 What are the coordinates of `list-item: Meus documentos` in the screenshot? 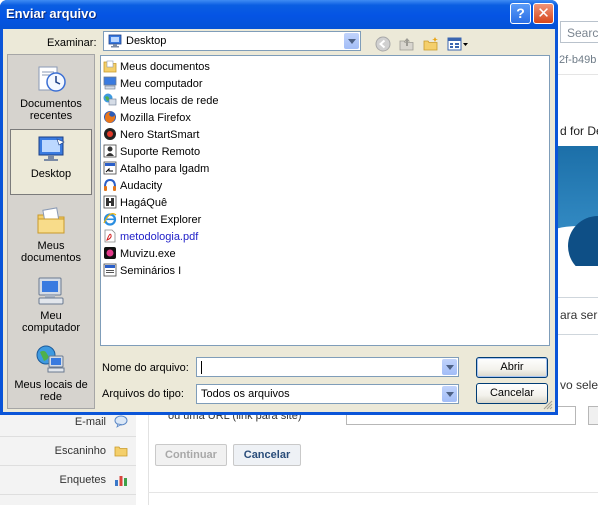 It's located at (156, 67).